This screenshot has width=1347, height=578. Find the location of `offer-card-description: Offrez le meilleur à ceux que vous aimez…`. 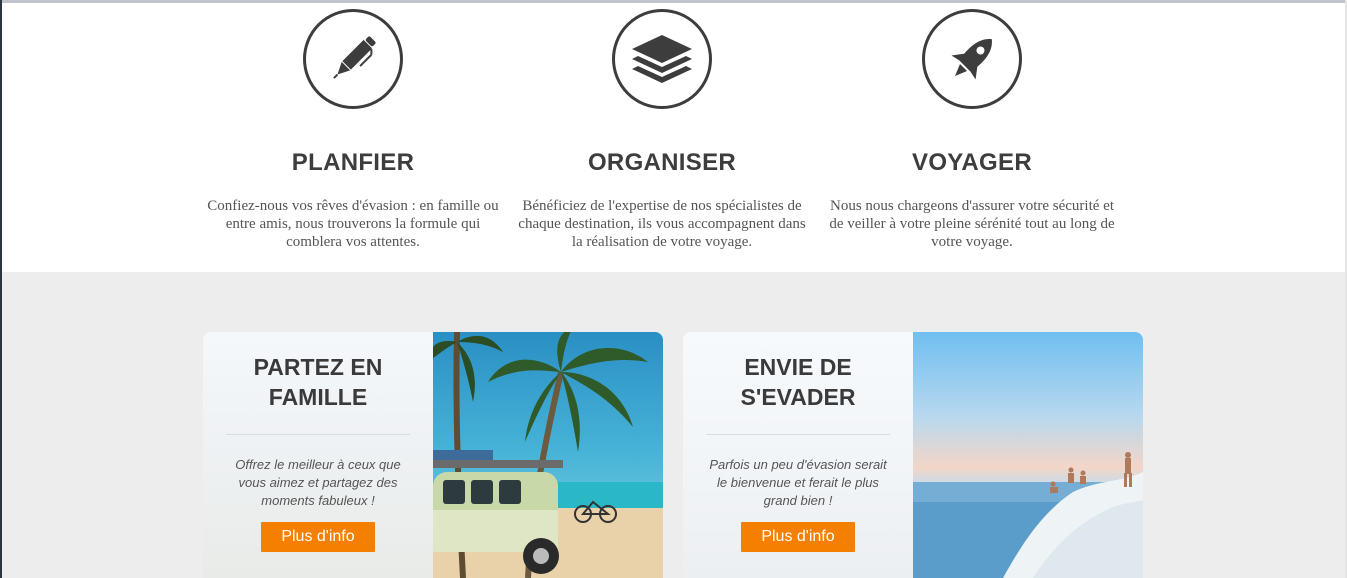

offer-card-description: Offrez le meilleur à ceux que vous aimez… is located at coordinates (318, 482).